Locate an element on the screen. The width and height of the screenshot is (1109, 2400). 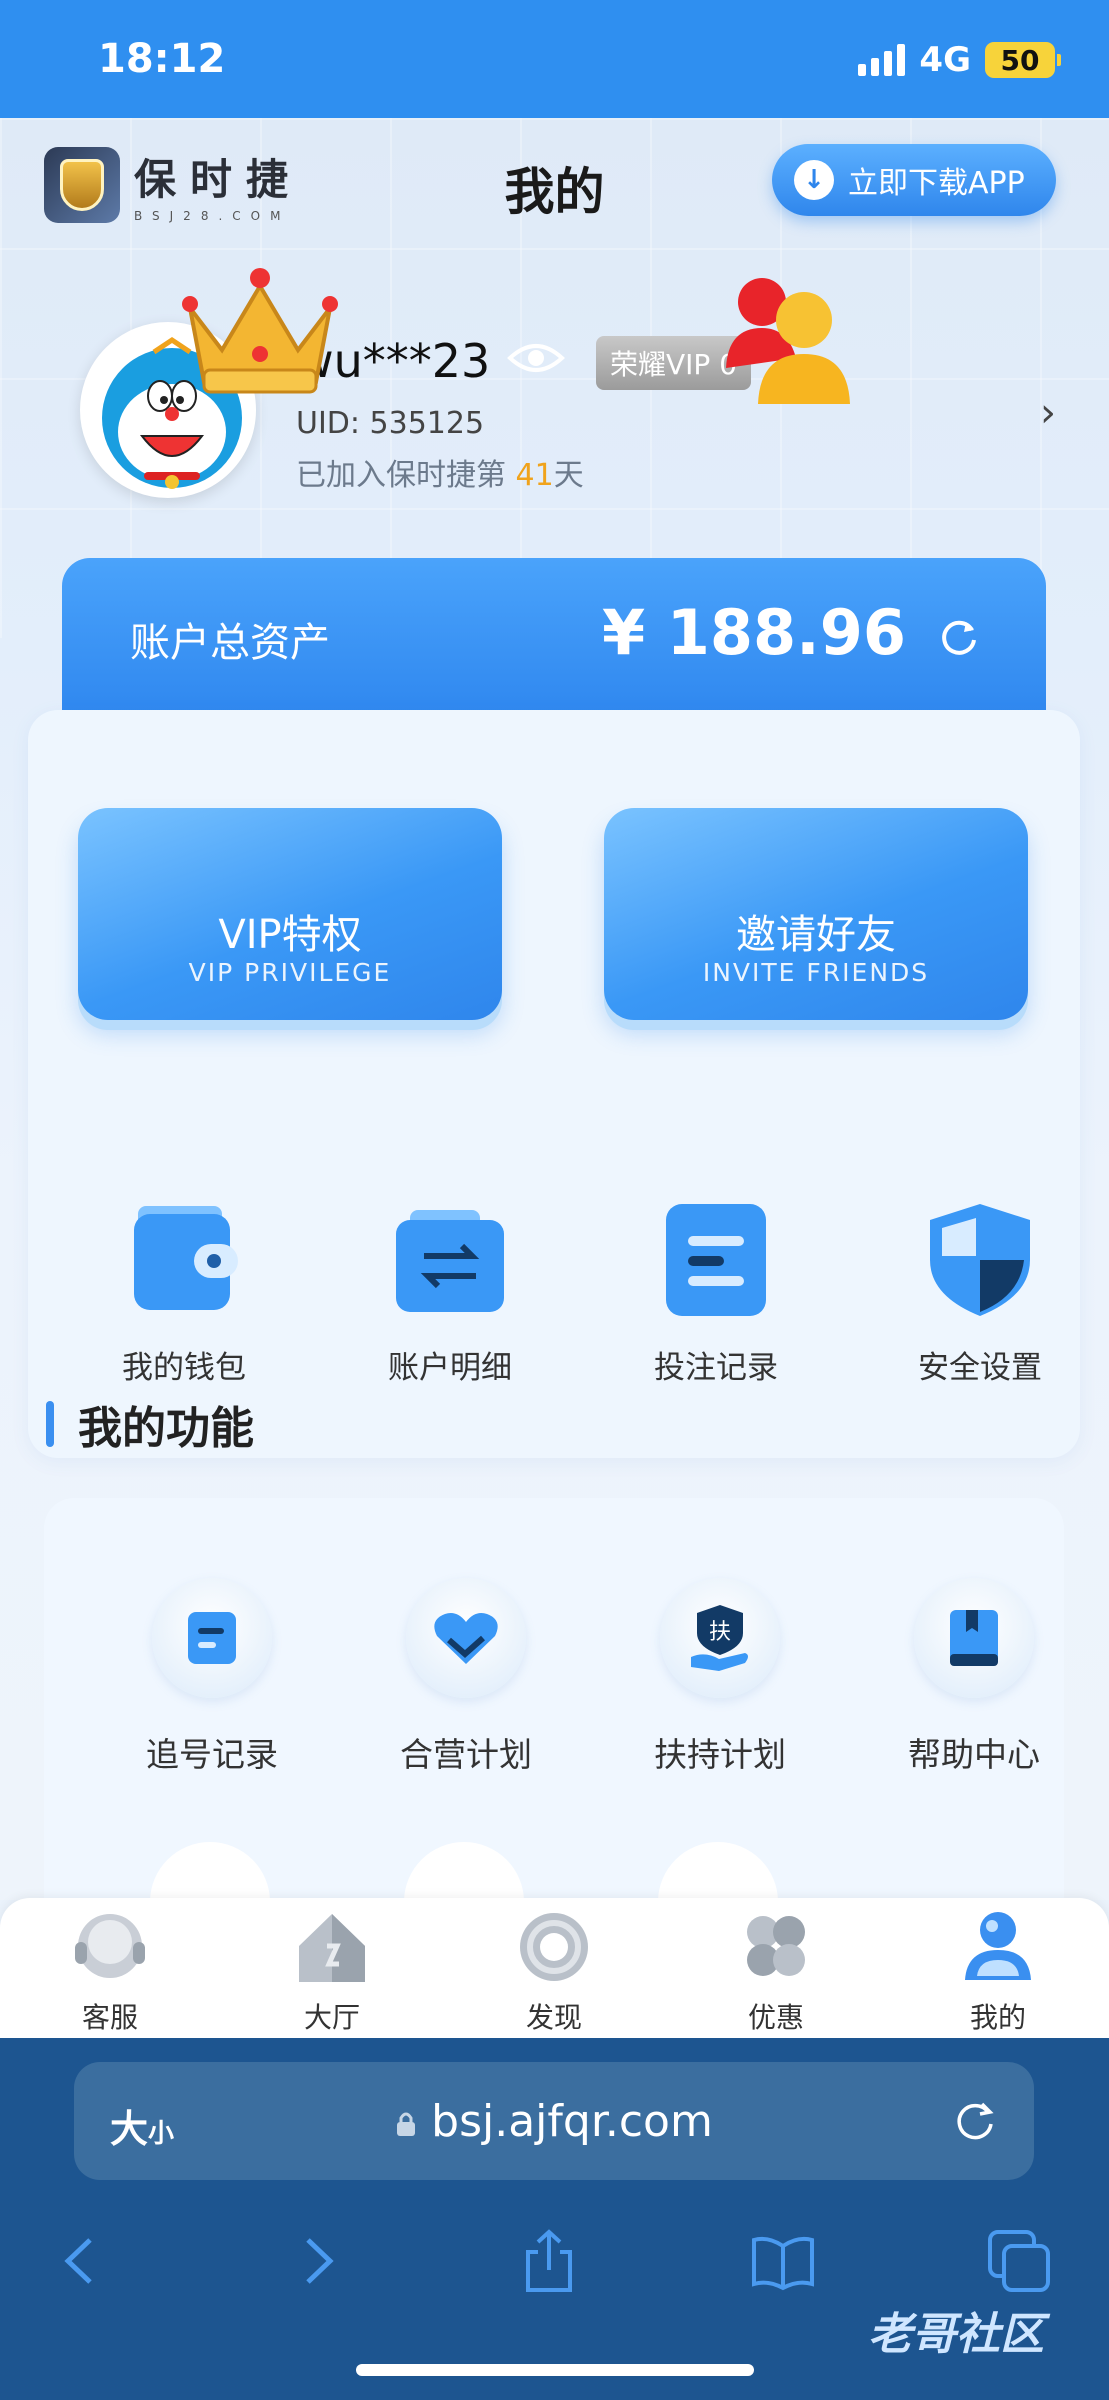
function-chase-records: 追号记录 is located at coordinates (212, 1677).